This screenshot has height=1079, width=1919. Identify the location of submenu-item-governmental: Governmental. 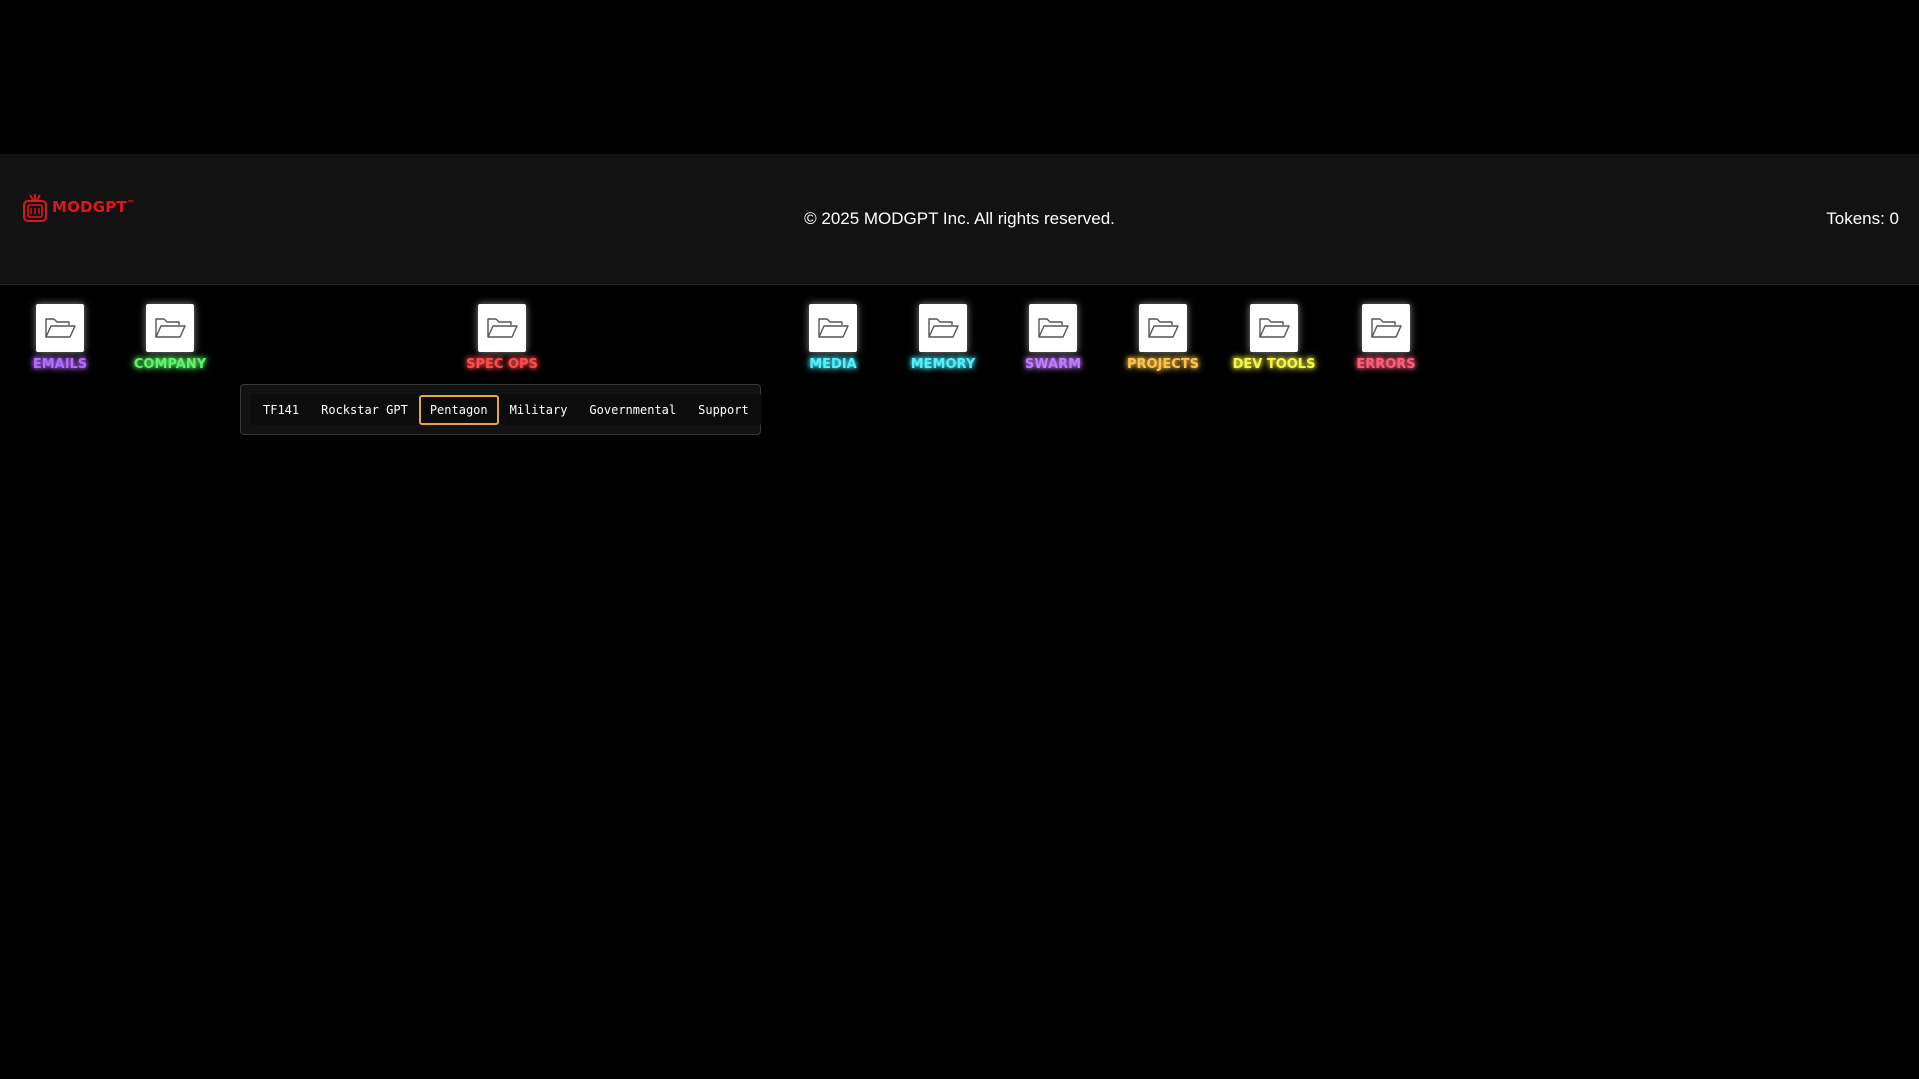
(632, 410).